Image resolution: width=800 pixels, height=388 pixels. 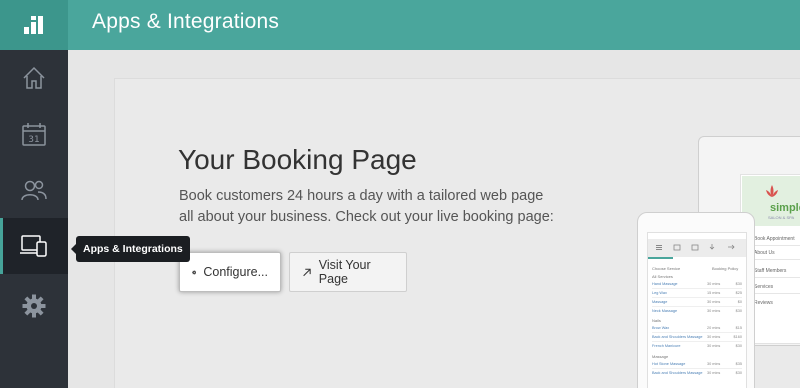 What do you see at coordinates (737, 337) in the screenshot?
I see `service-price: $160` at bounding box center [737, 337].